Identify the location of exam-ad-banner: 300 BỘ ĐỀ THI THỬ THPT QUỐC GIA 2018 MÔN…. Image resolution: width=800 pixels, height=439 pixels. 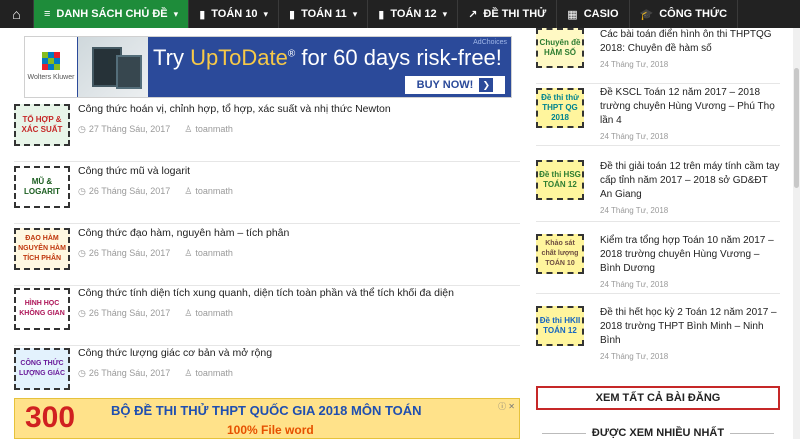
(267, 418).